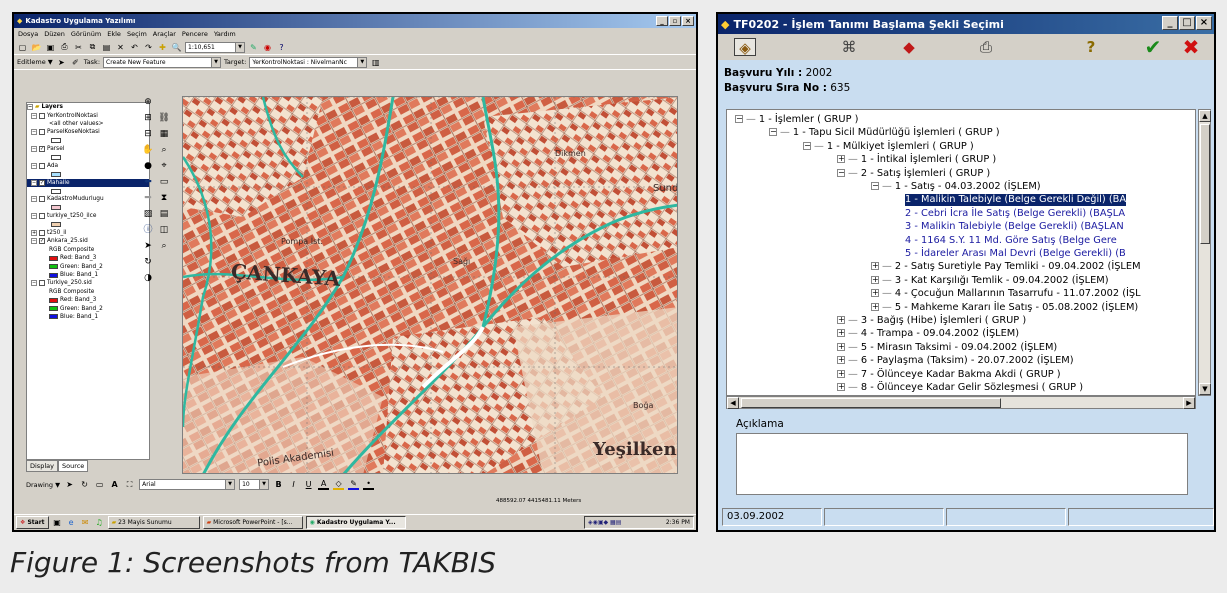 The width and height of the screenshot is (1227, 593). What do you see at coordinates (195, 34) in the screenshot?
I see `menu-item-6: Pencere` at bounding box center [195, 34].